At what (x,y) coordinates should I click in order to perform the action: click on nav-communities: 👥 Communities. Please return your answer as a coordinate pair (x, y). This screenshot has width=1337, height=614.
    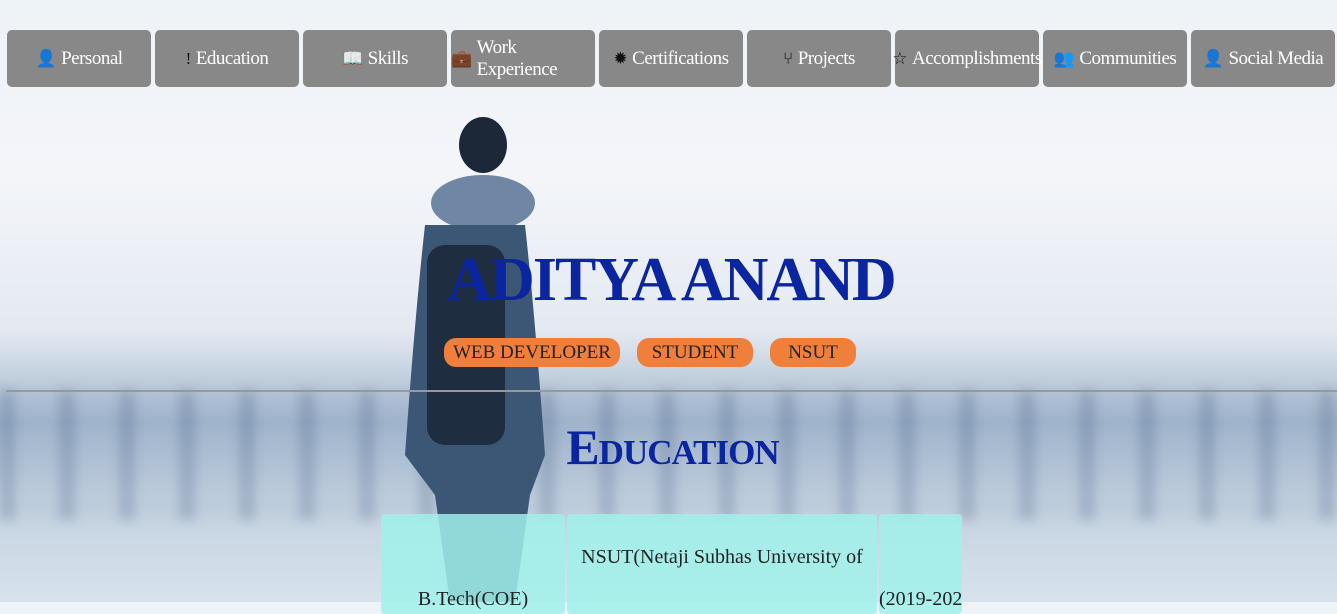
    Looking at the image, I should click on (1115, 58).